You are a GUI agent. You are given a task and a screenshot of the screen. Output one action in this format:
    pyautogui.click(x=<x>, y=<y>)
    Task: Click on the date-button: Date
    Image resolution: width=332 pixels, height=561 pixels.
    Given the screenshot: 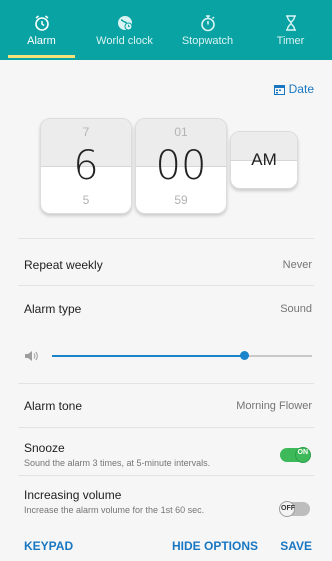 What is the action you would take?
    pyautogui.click(x=293, y=89)
    